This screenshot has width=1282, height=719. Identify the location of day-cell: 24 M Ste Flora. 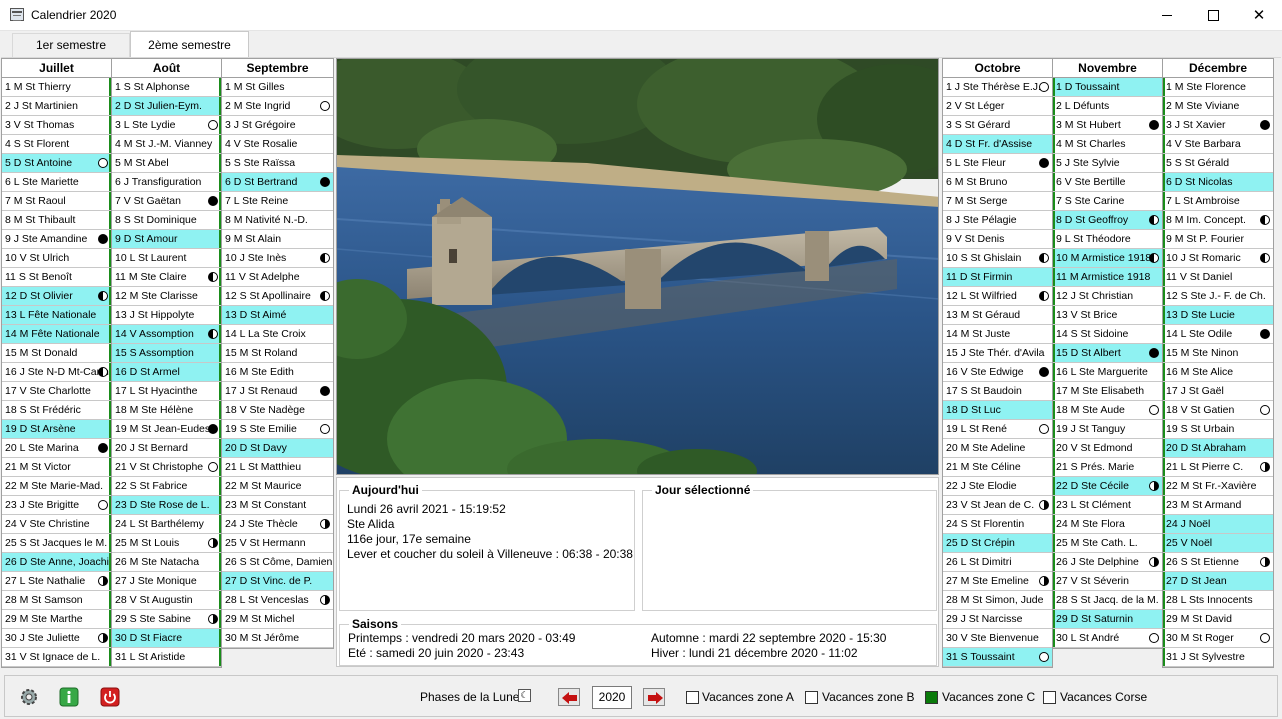
(1107, 524).